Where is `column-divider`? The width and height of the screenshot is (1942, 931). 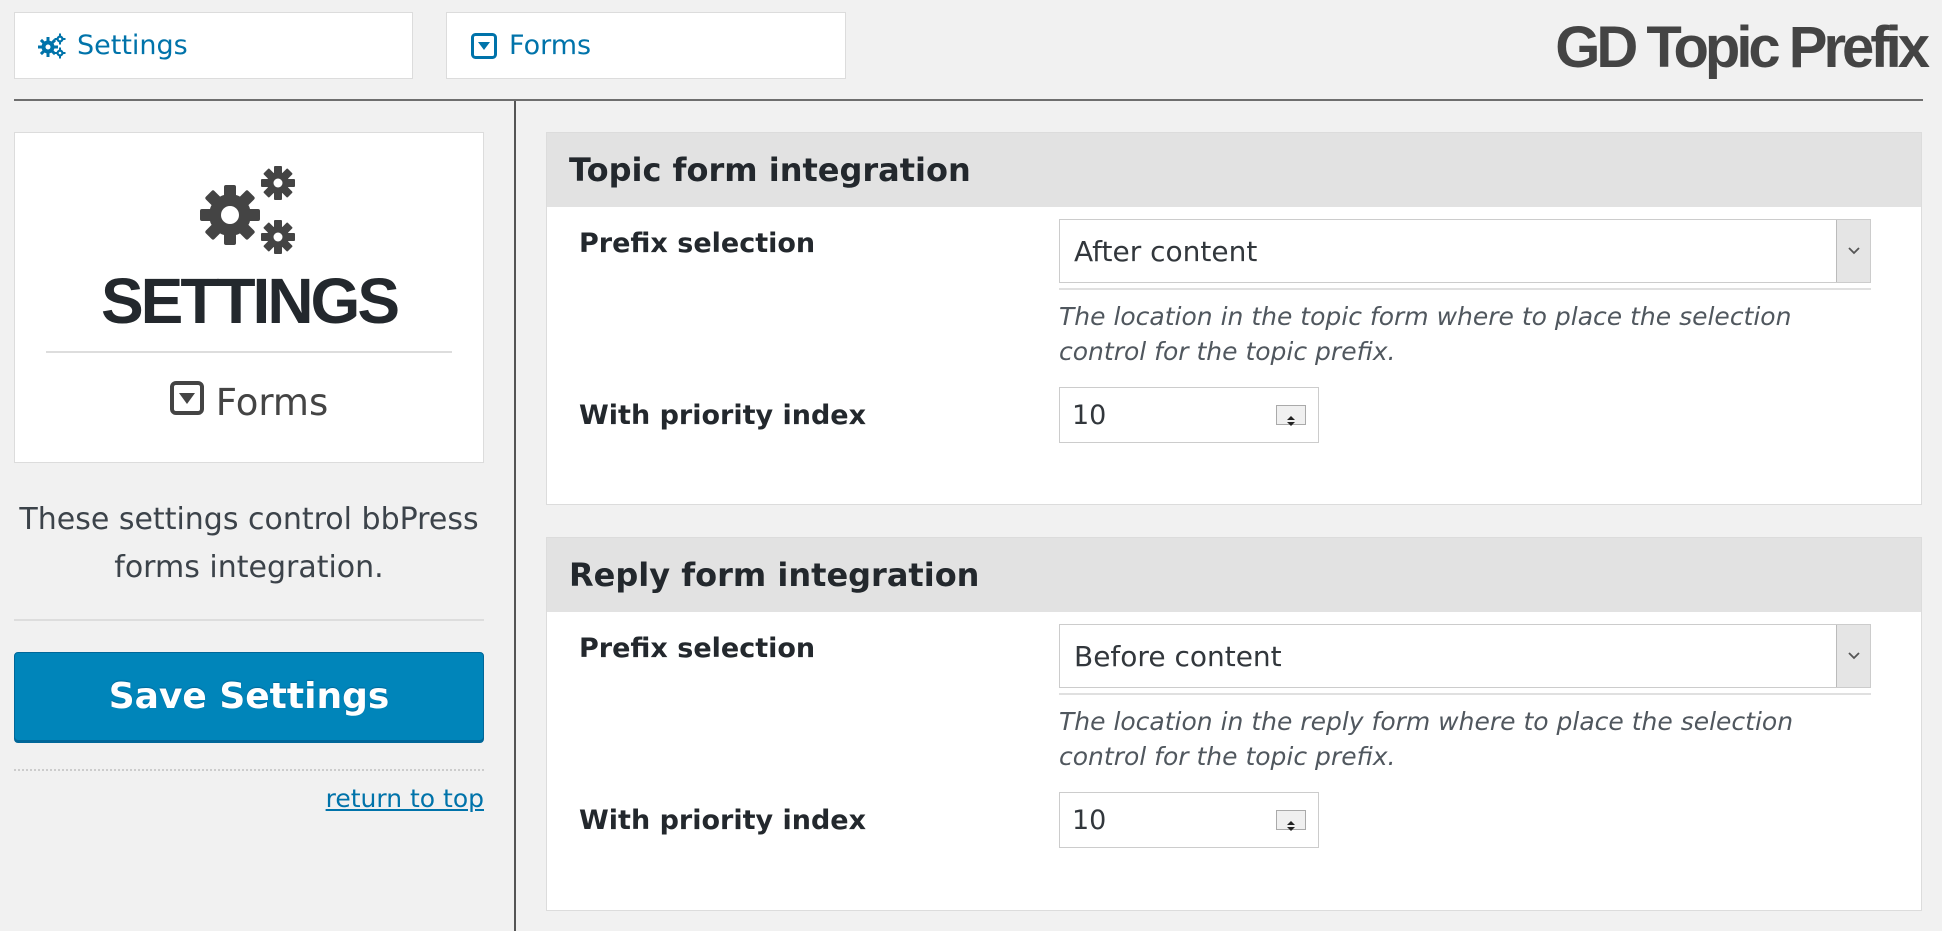 column-divider is located at coordinates (515, 516).